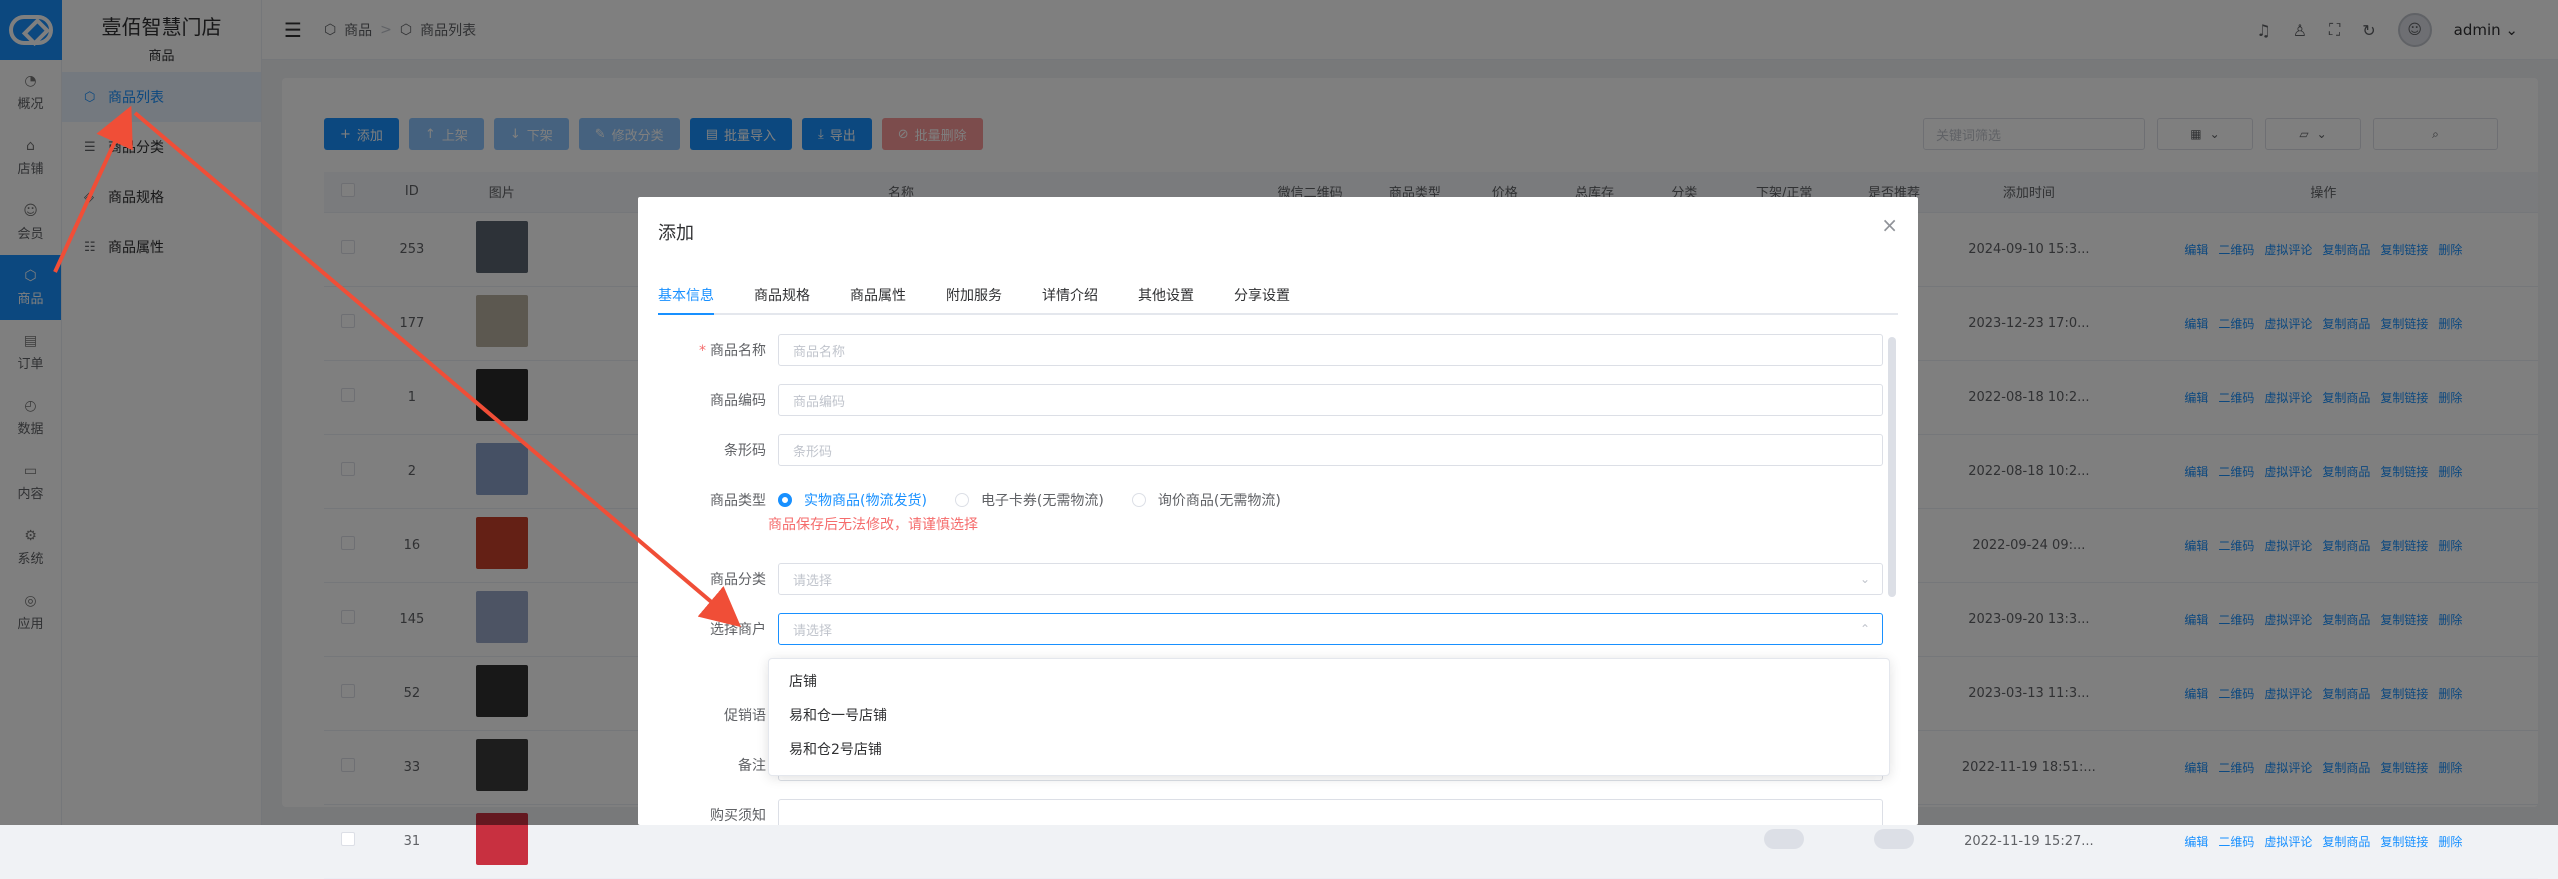  Describe the element at coordinates (1330, 400) in the screenshot. I see `goods-code-input: 商品编码` at that location.